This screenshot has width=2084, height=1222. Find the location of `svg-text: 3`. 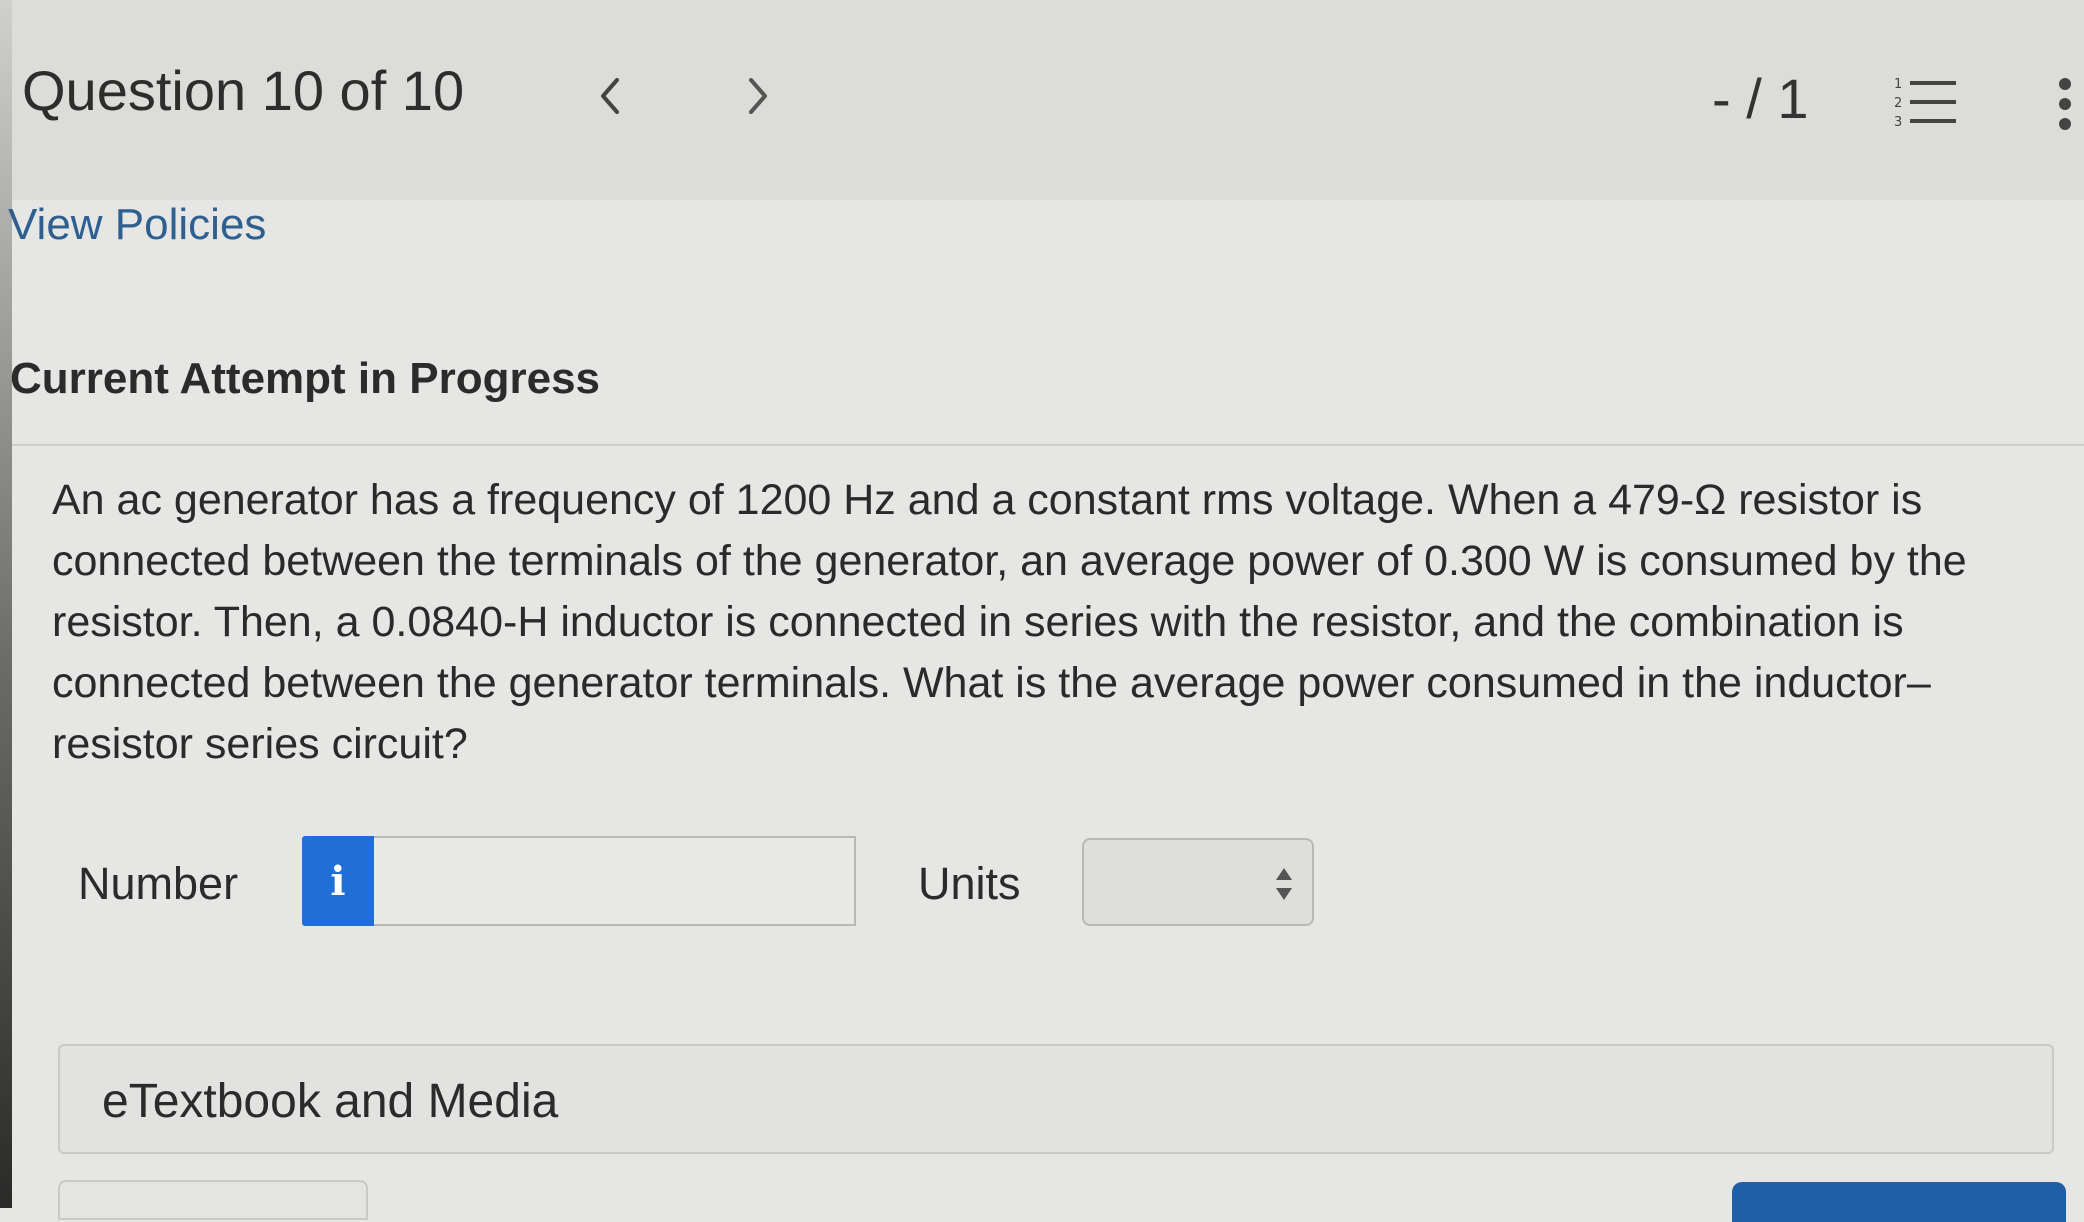

svg-text: 3 is located at coordinates (1898, 122).